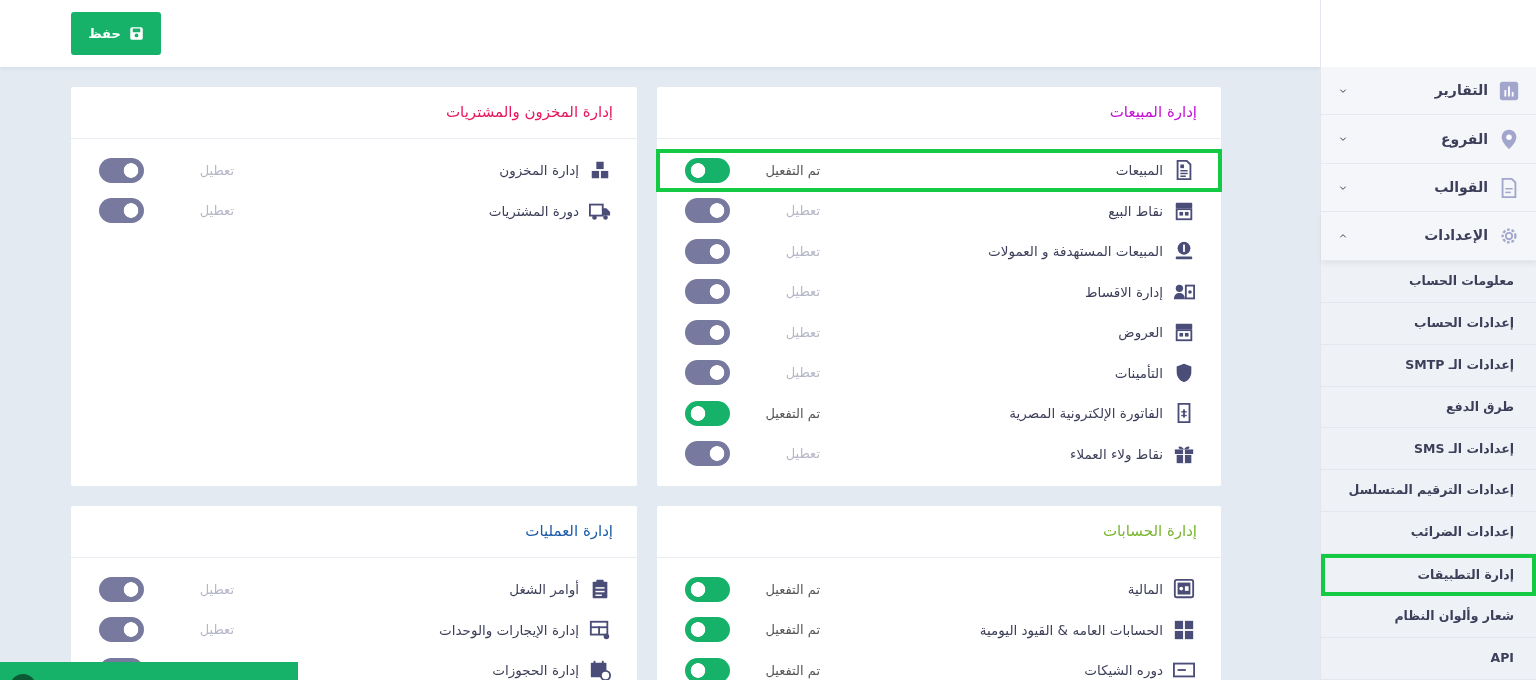 The height and width of the screenshot is (680, 1536). I want to click on module-label: الحسابات العامه & القيود اليومية, so click(1071, 630).